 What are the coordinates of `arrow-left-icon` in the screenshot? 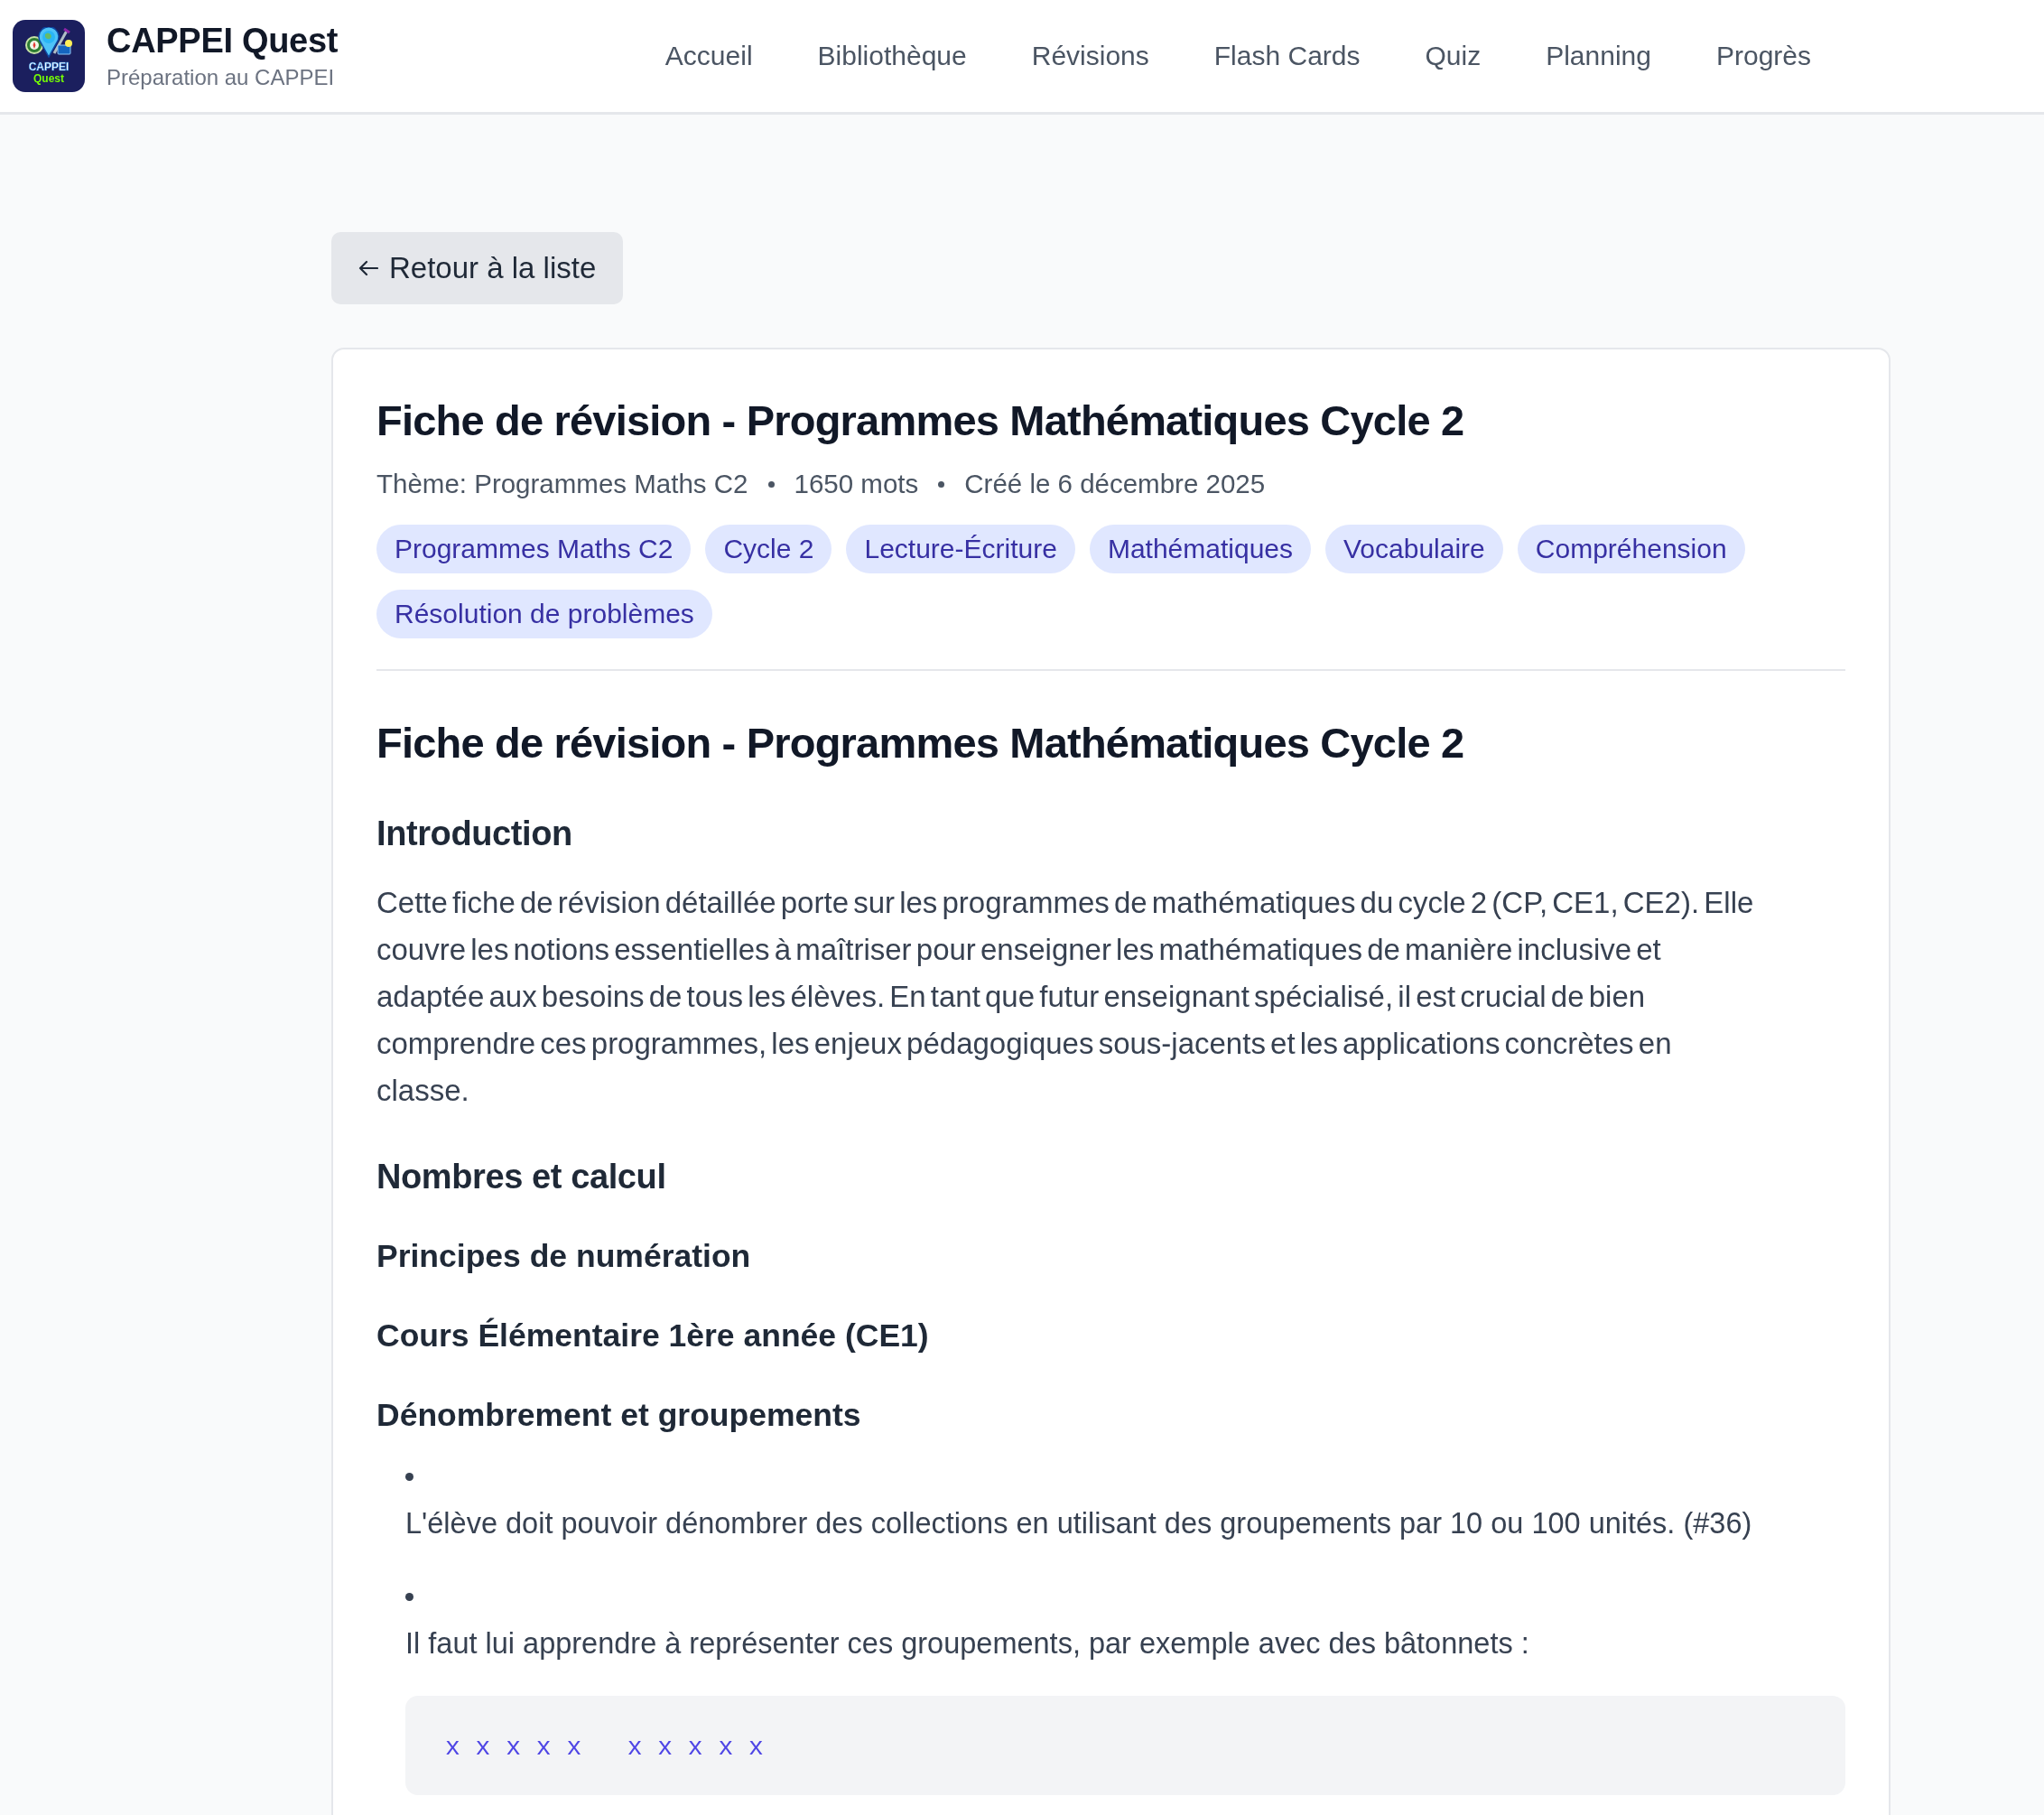 It's located at (368, 268).